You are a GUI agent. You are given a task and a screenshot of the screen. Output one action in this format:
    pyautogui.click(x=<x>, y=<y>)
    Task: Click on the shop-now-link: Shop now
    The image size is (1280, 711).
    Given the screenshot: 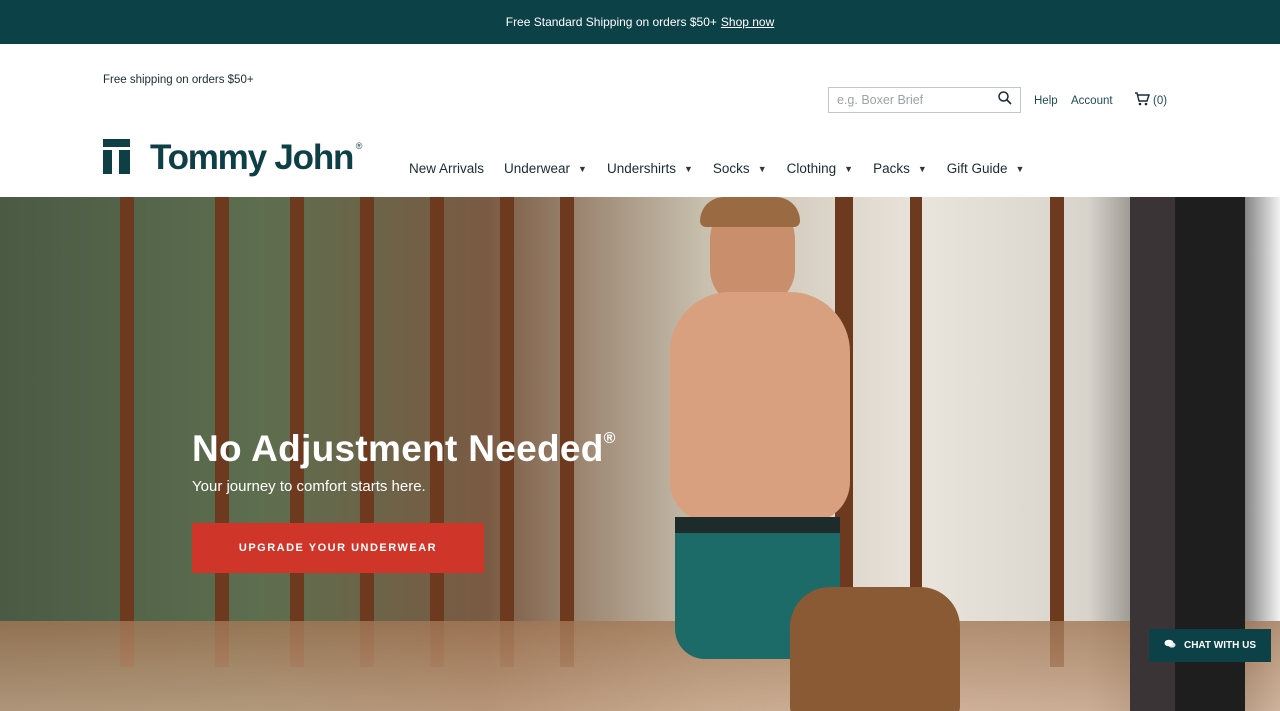 What is the action you would take?
    pyautogui.click(x=747, y=22)
    